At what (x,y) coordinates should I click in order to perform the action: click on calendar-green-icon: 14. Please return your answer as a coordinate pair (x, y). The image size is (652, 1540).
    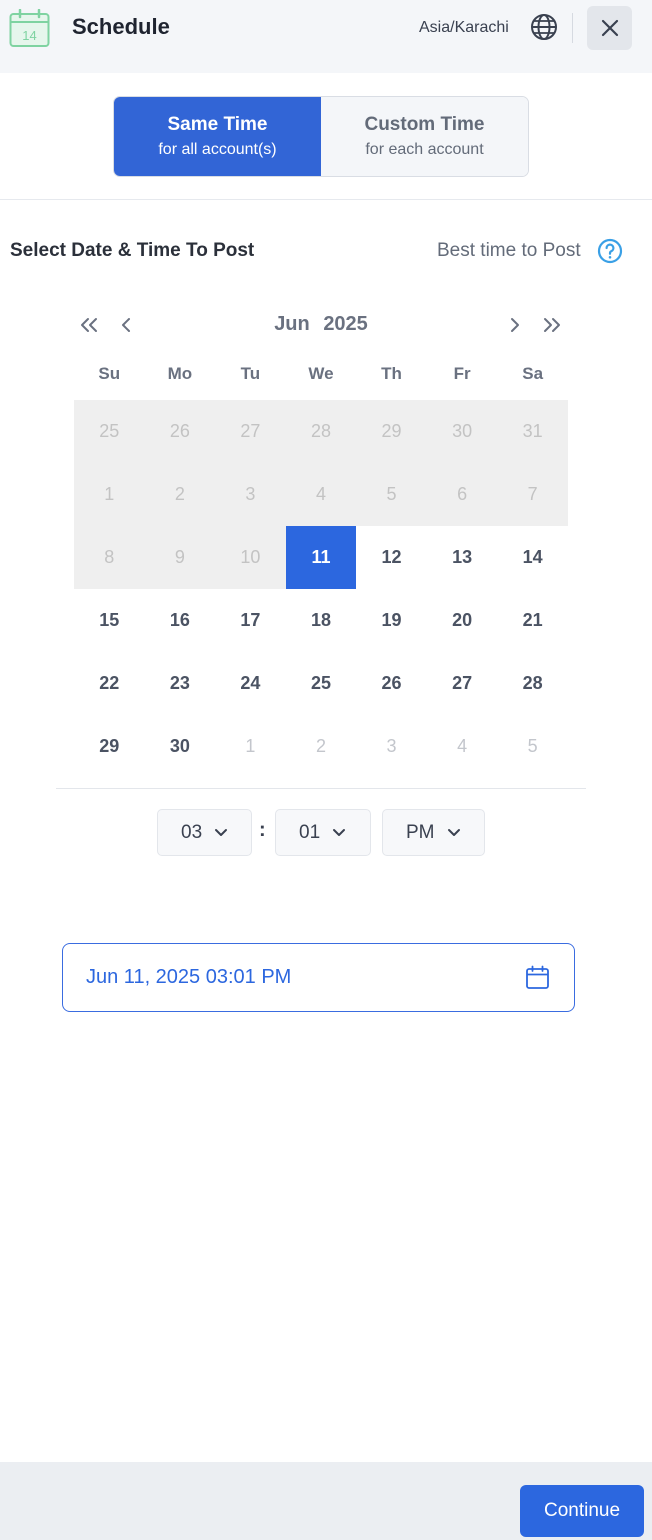
    Looking at the image, I should click on (29, 28).